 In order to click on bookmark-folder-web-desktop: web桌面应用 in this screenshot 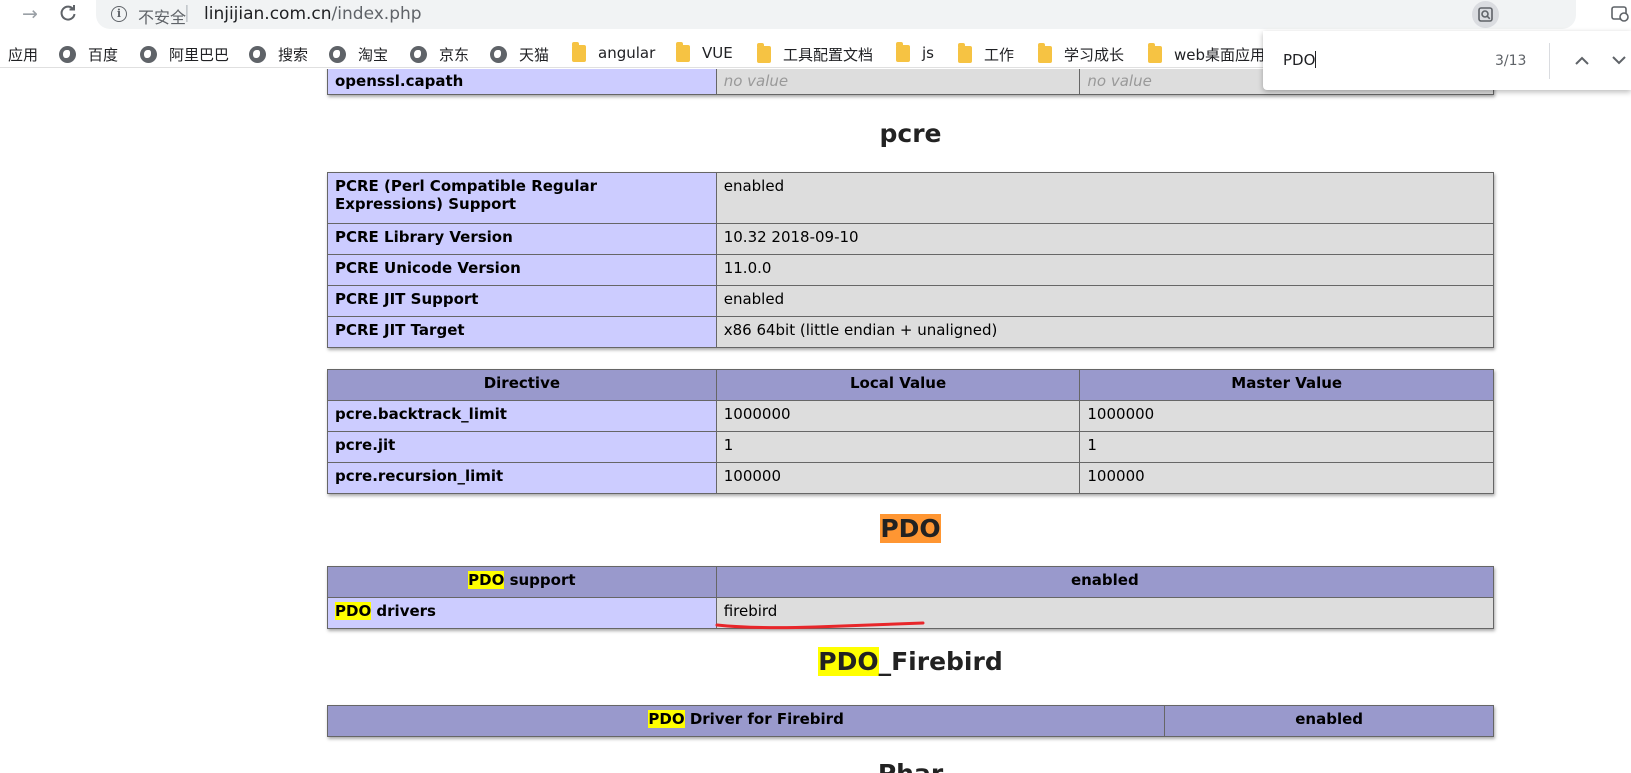, I will do `click(1207, 54)`.